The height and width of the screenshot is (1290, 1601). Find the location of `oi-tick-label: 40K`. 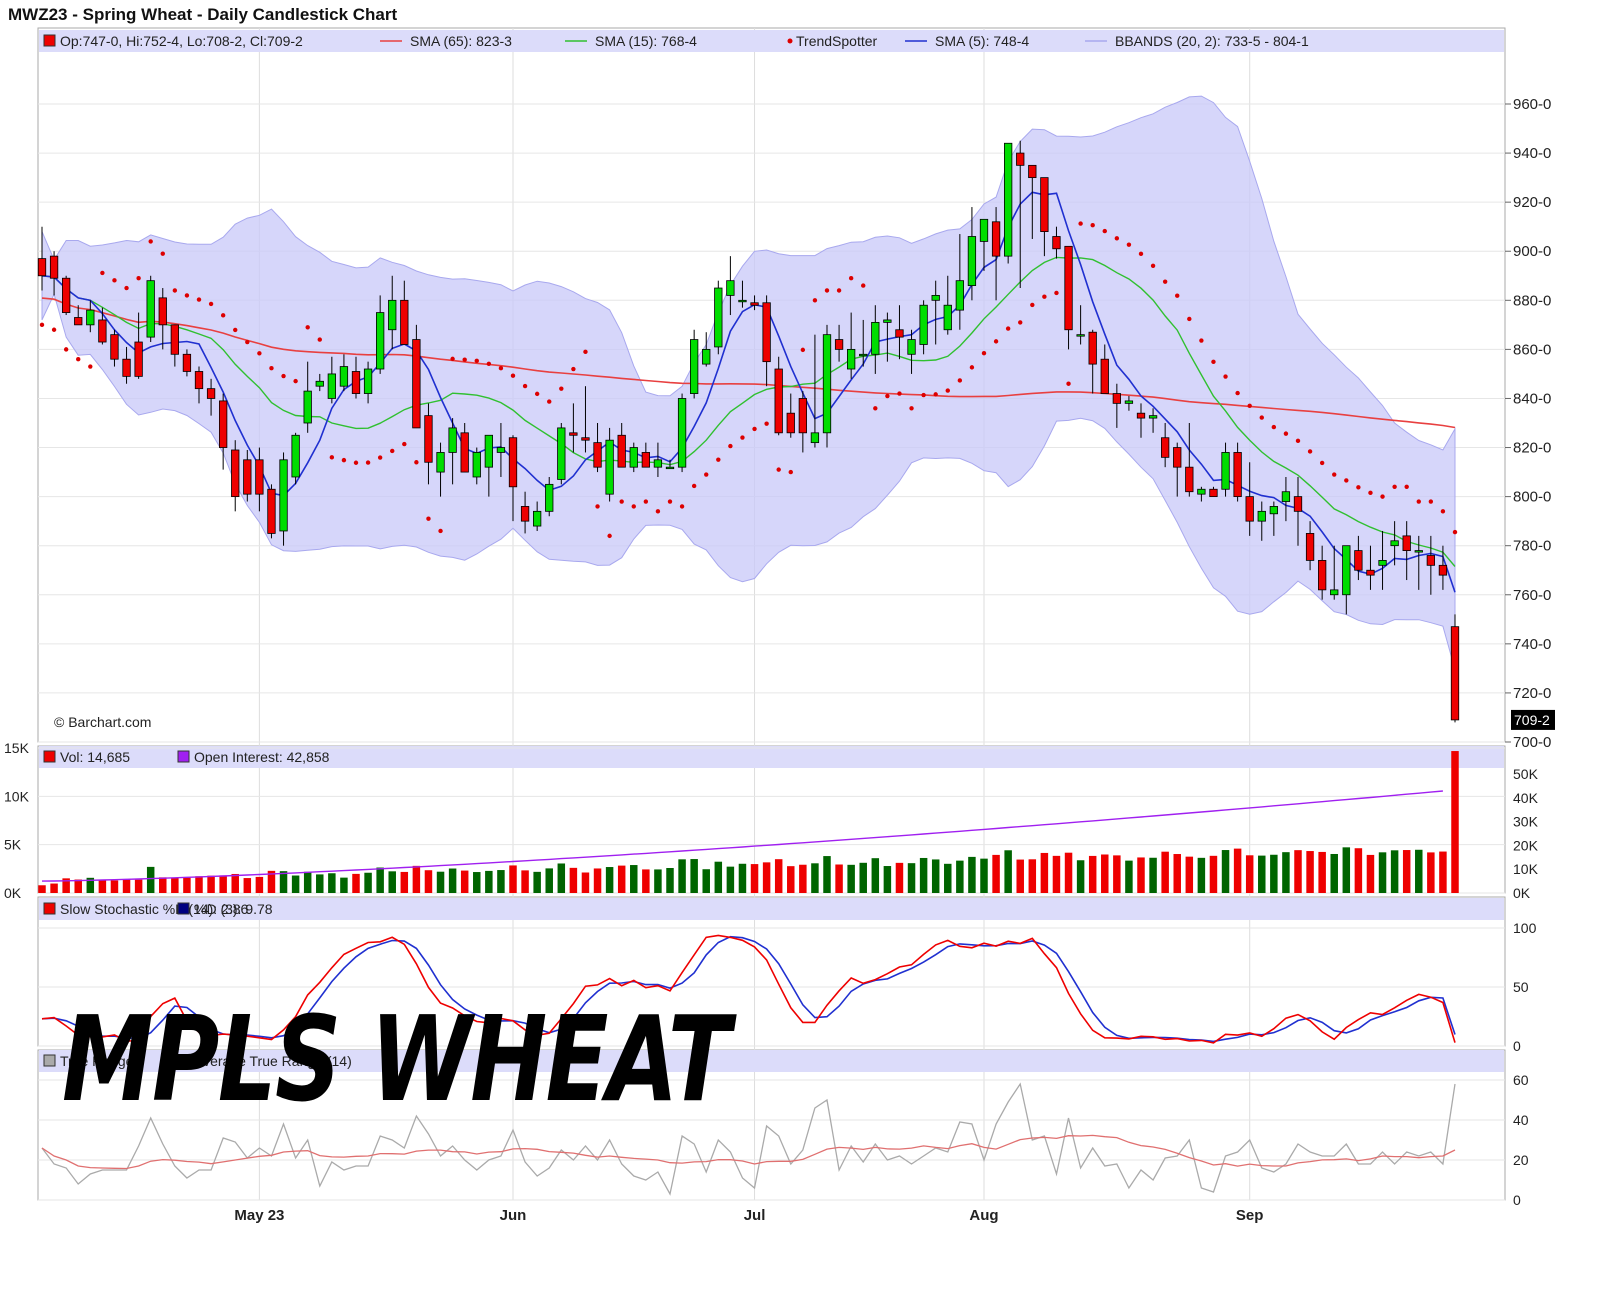

oi-tick-label: 40K is located at coordinates (1526, 798).